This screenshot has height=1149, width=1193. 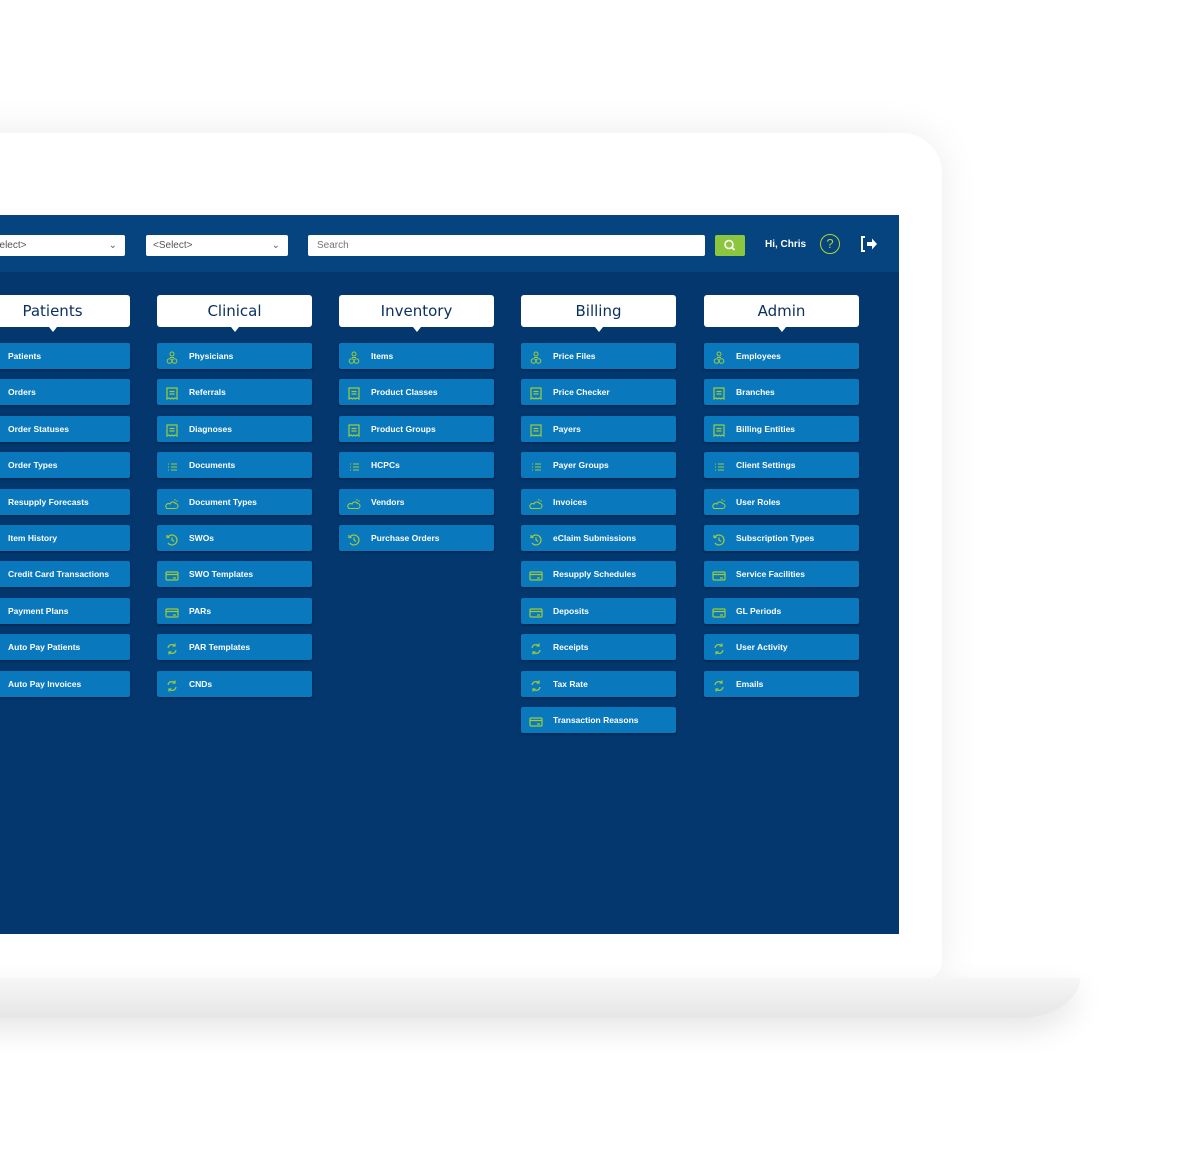 I want to click on menu-item-label: Subscription Types, so click(x=775, y=538).